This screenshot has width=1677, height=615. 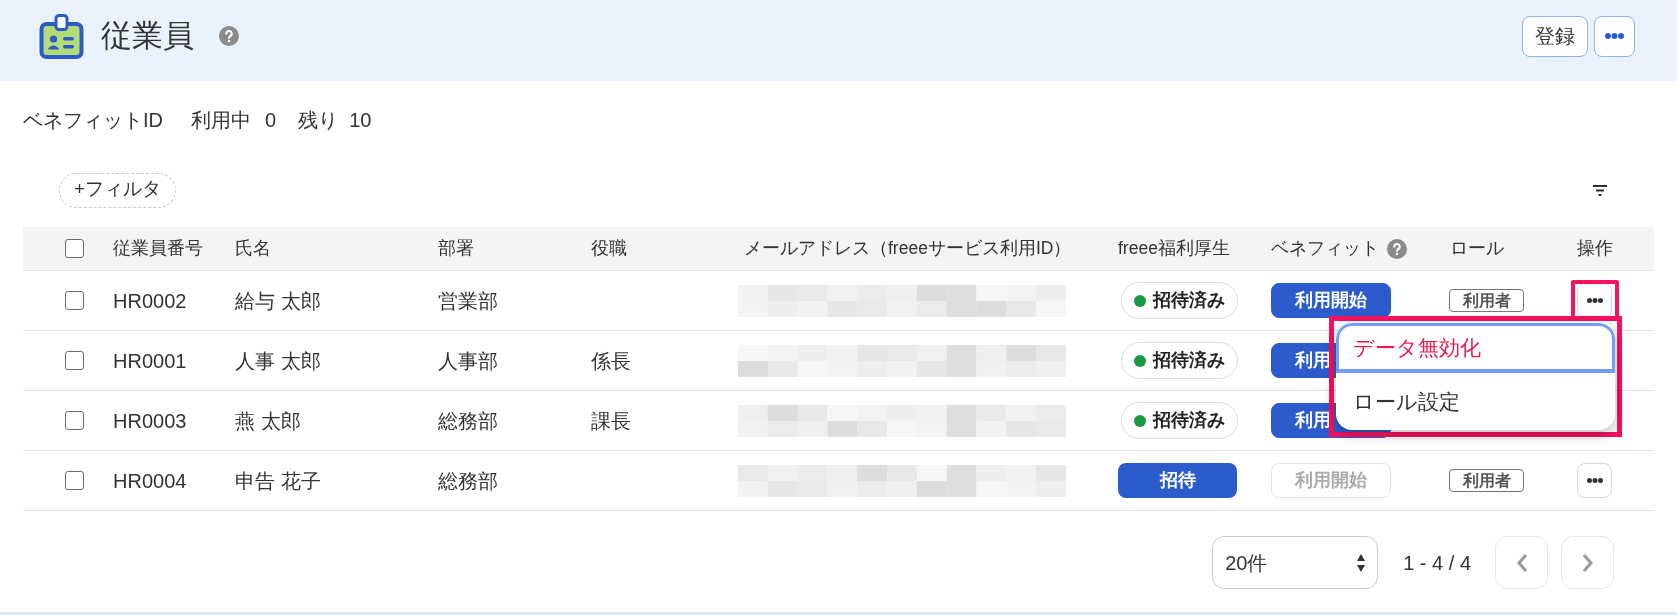 I want to click on column-header: メールアドレス（freeeサービス利用ID）, so click(x=908, y=249).